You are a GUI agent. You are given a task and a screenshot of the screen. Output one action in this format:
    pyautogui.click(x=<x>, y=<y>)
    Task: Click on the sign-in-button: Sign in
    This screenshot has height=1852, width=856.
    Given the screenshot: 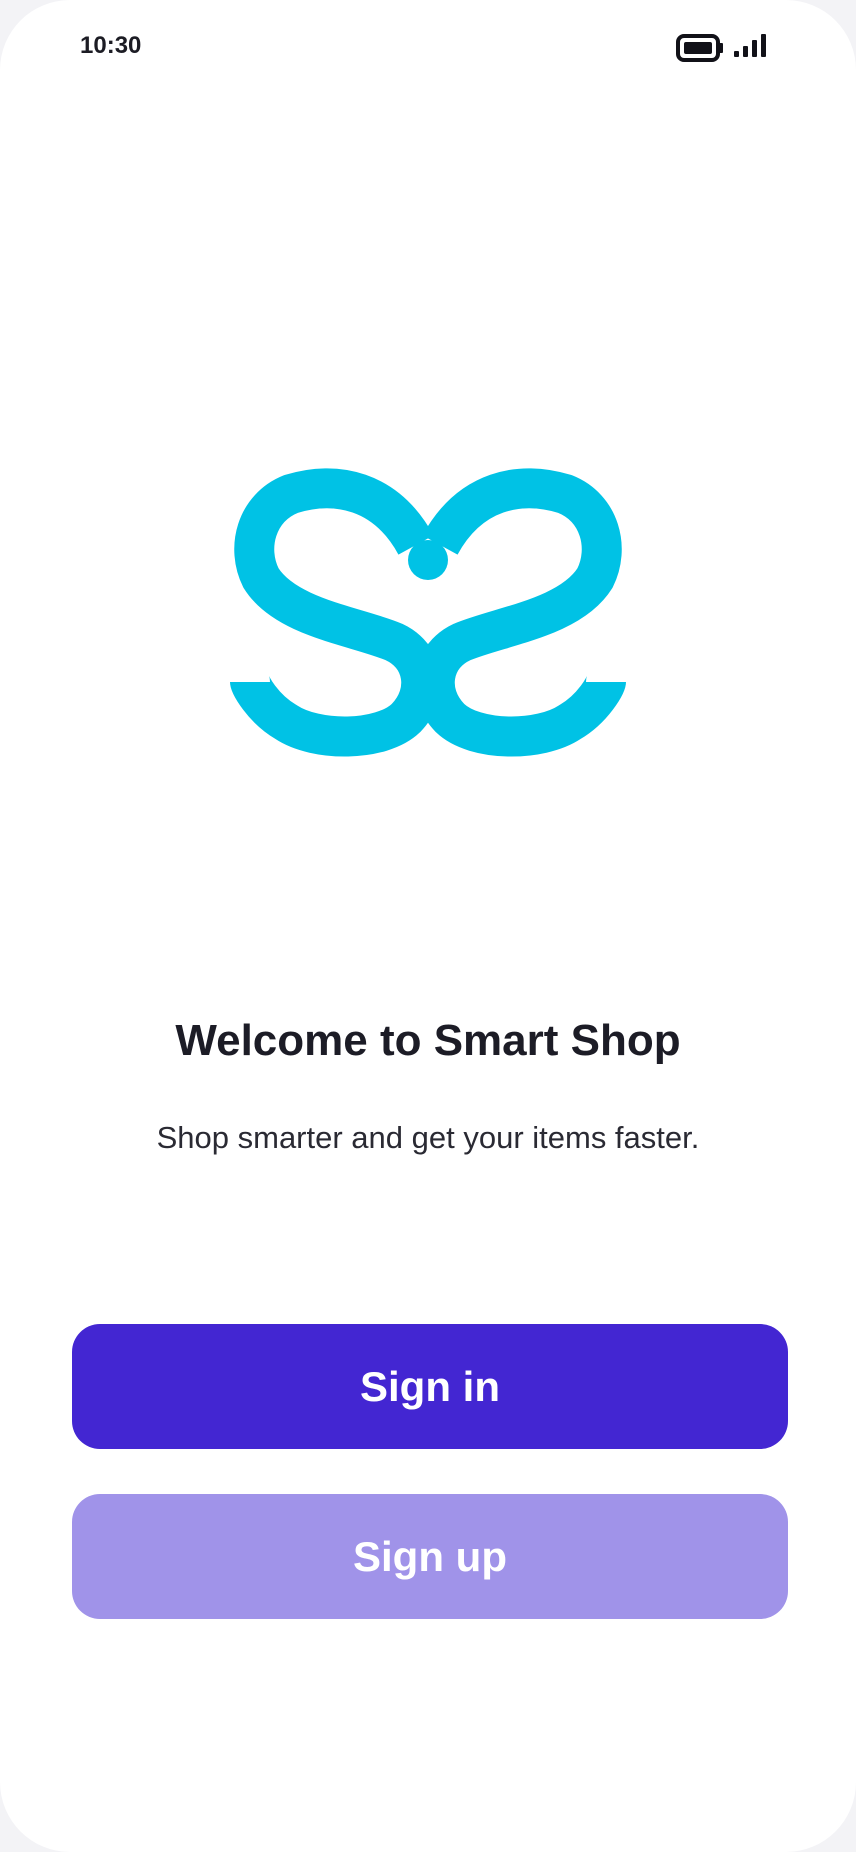 What is the action you would take?
    pyautogui.click(x=430, y=1386)
    